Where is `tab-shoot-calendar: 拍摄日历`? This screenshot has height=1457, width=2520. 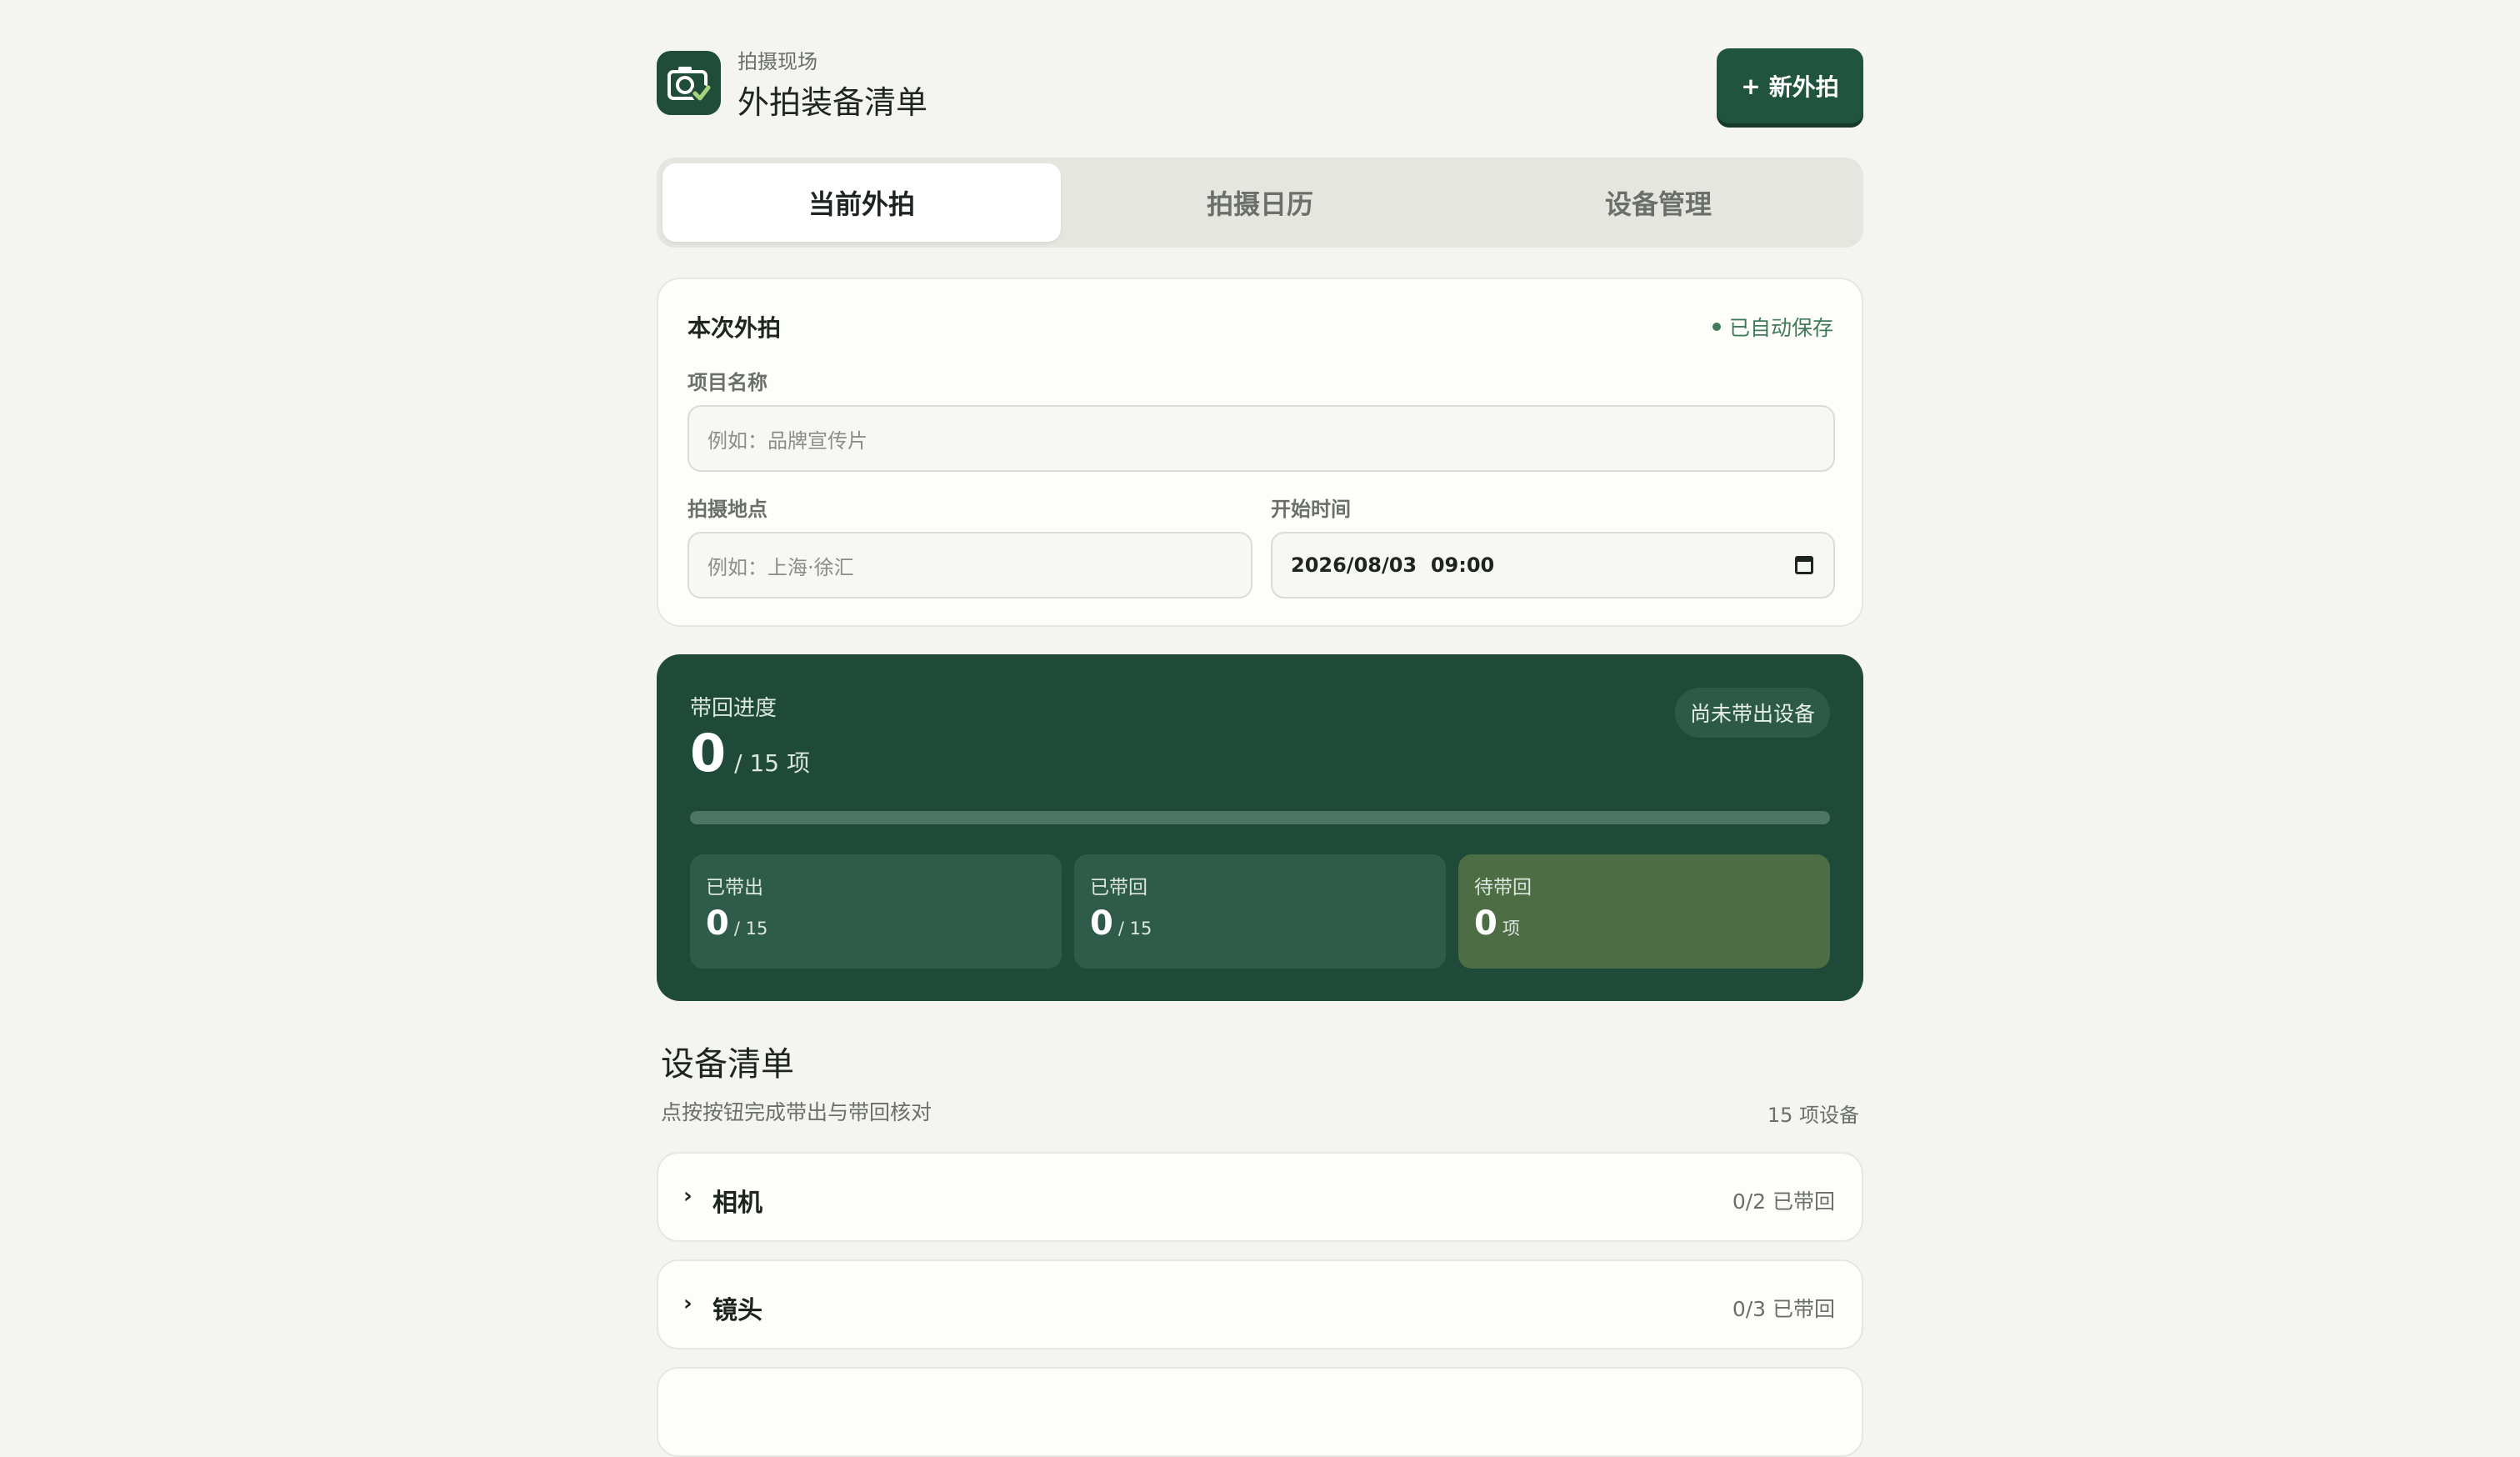 tab-shoot-calendar: 拍摄日历 is located at coordinates (1260, 202).